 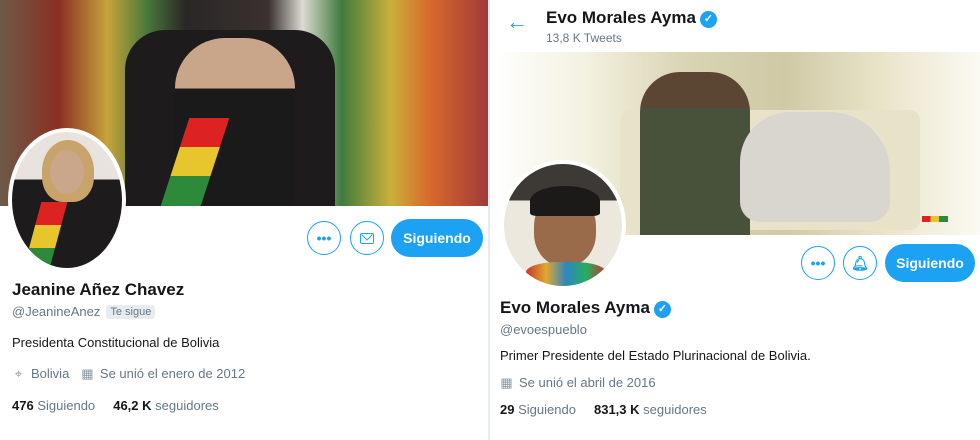 I want to click on header-tweet-count: 13,8 K Tweets, so click(x=584, y=38).